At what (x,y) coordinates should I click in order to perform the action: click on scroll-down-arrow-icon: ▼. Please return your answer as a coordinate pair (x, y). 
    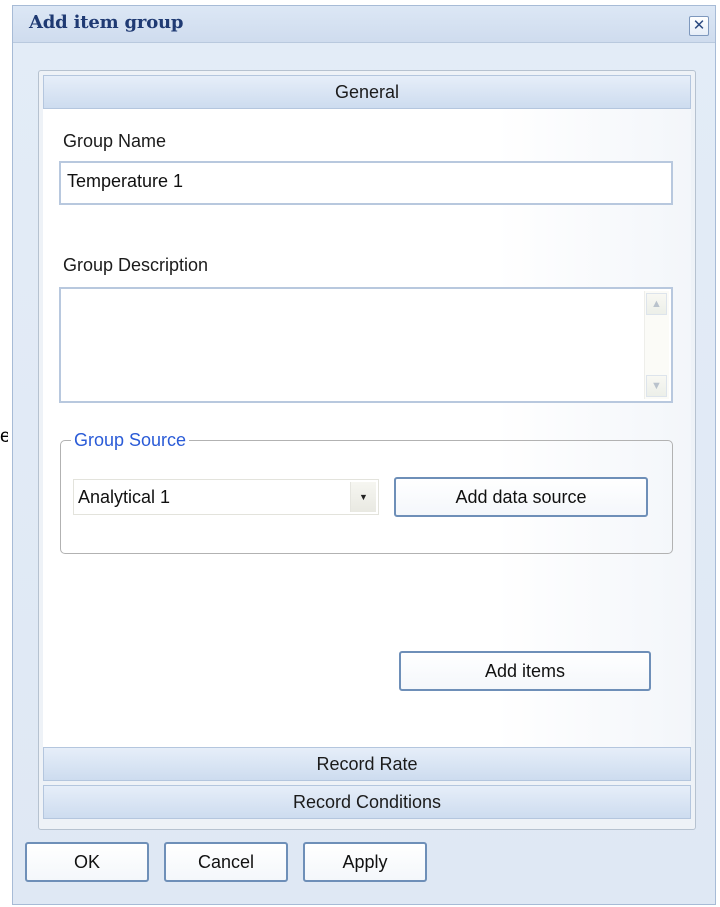
    Looking at the image, I should click on (656, 386).